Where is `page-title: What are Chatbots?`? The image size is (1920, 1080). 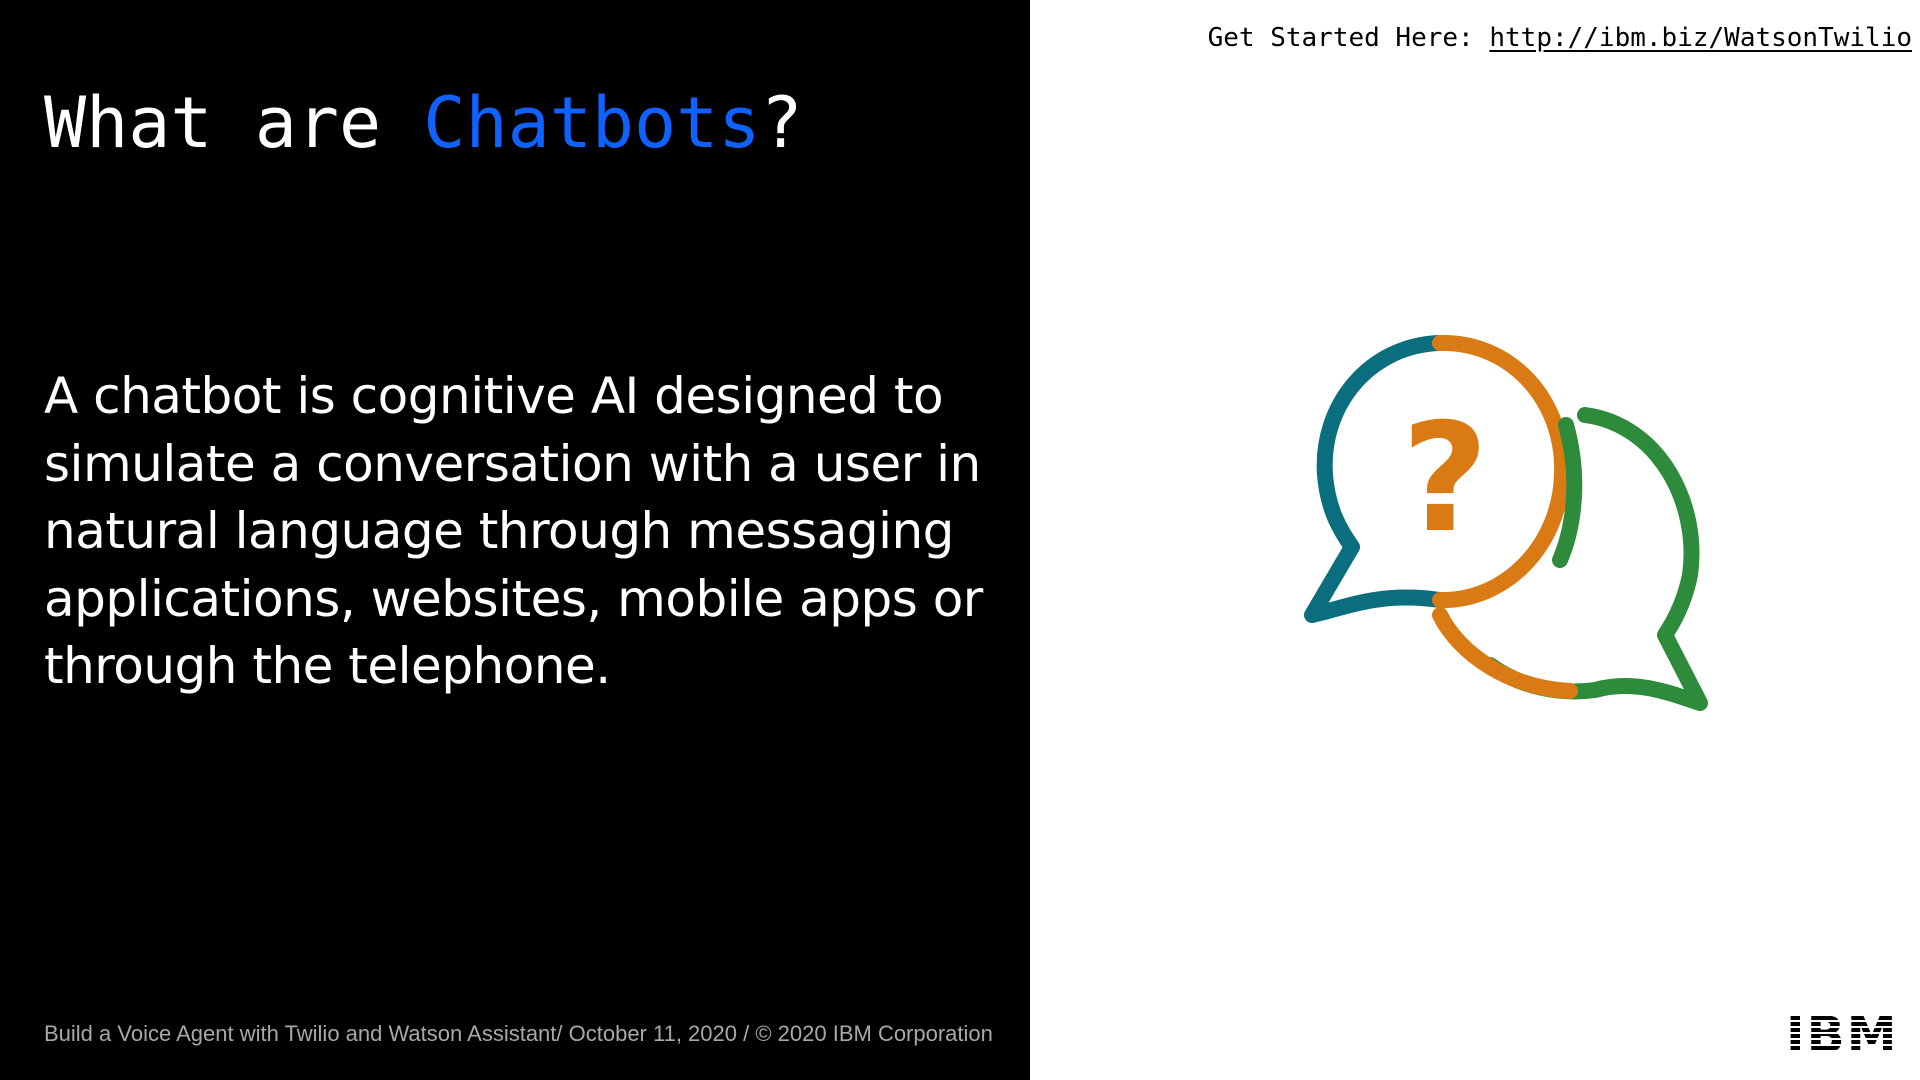
page-title: What are Chatbots? is located at coordinates (423, 123).